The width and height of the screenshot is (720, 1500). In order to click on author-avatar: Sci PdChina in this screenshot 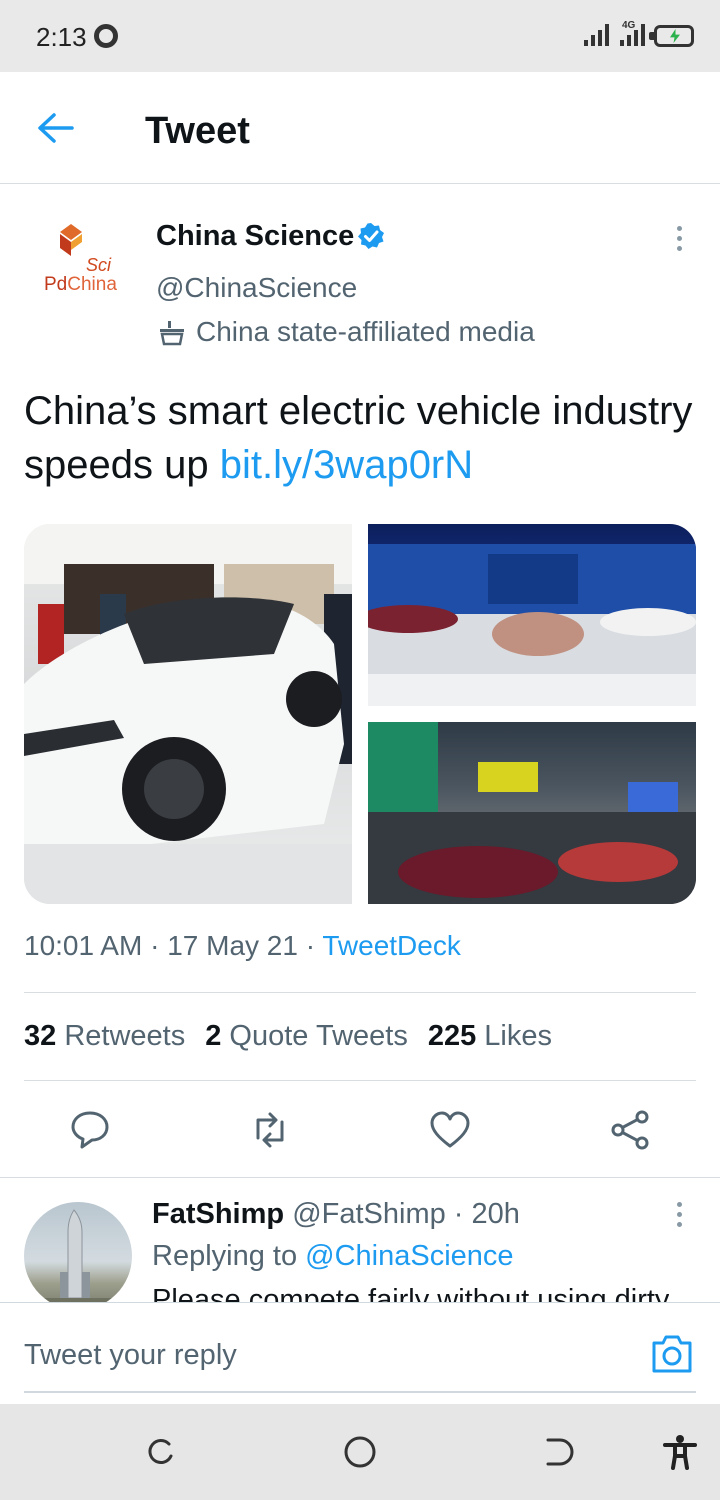, I will do `click(78, 258)`.